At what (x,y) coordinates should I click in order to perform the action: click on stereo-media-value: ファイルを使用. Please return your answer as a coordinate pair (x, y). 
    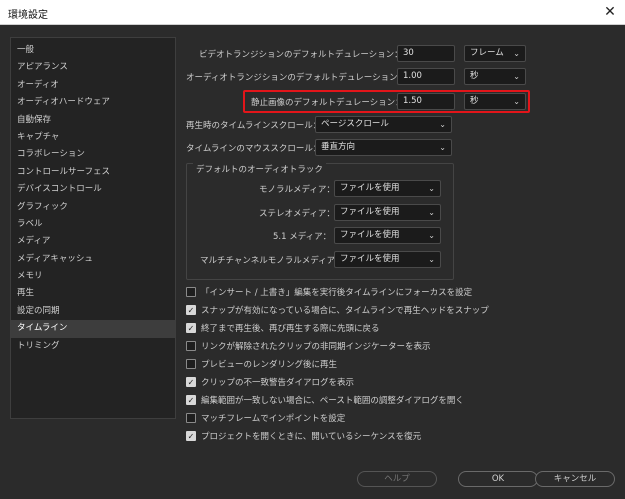
    Looking at the image, I should click on (370, 212).